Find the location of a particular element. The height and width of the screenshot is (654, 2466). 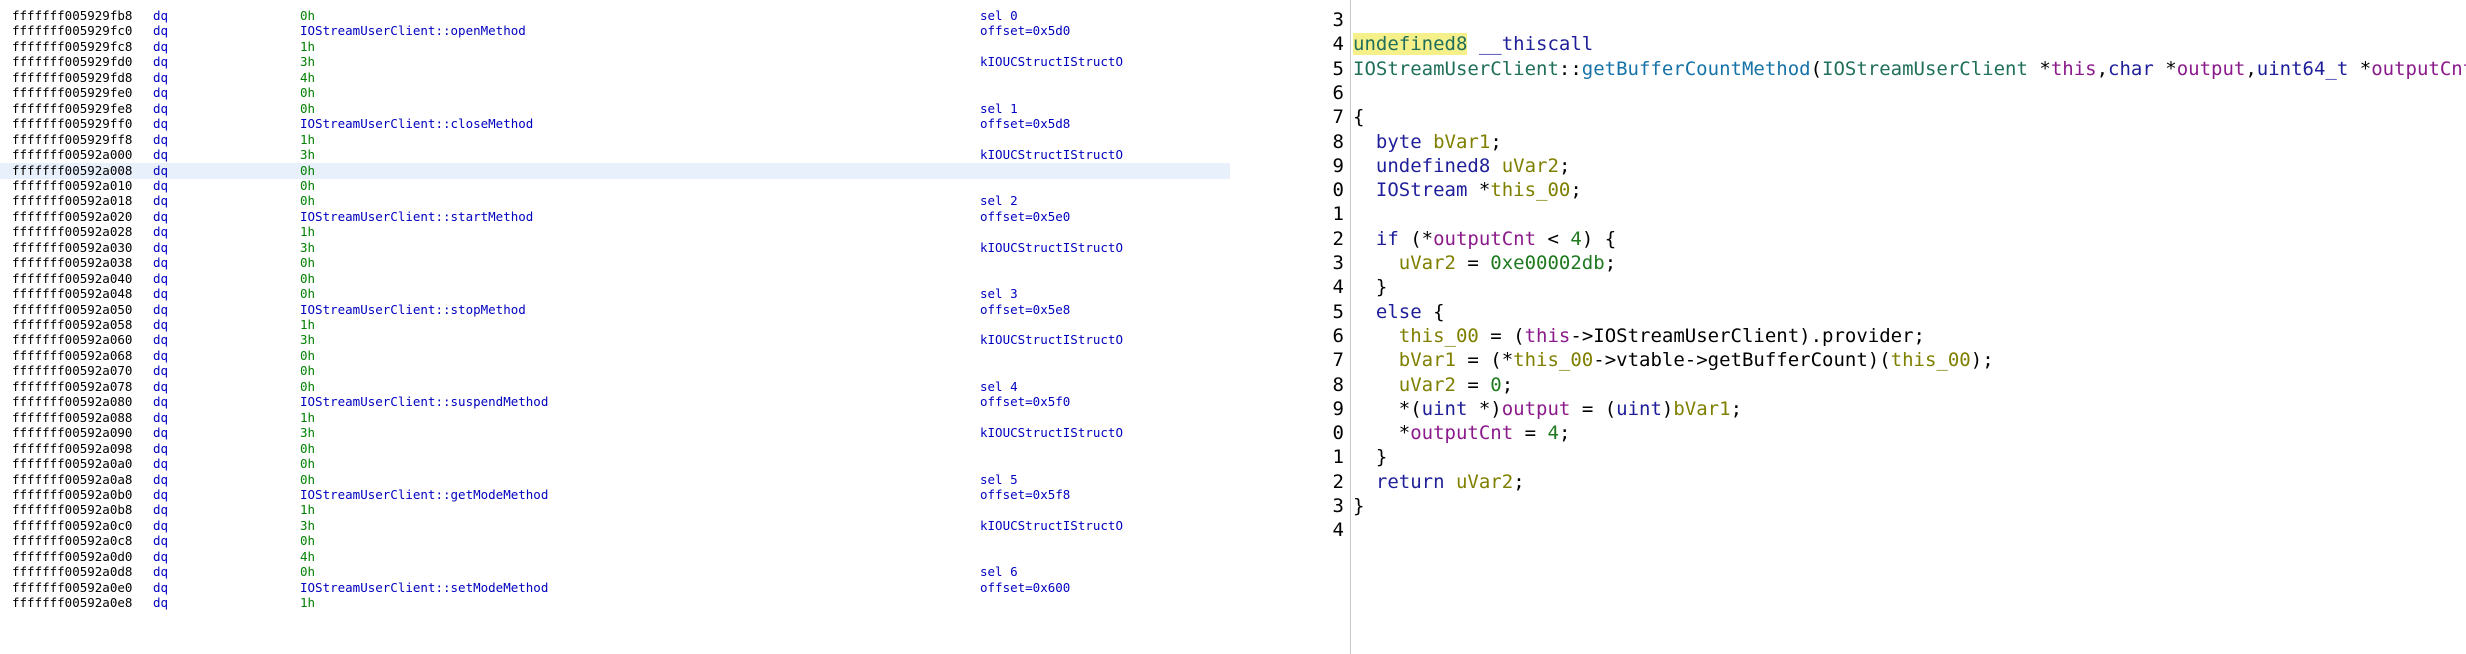

listing-address: fffffff00592a0b0 is located at coordinates (72, 495).